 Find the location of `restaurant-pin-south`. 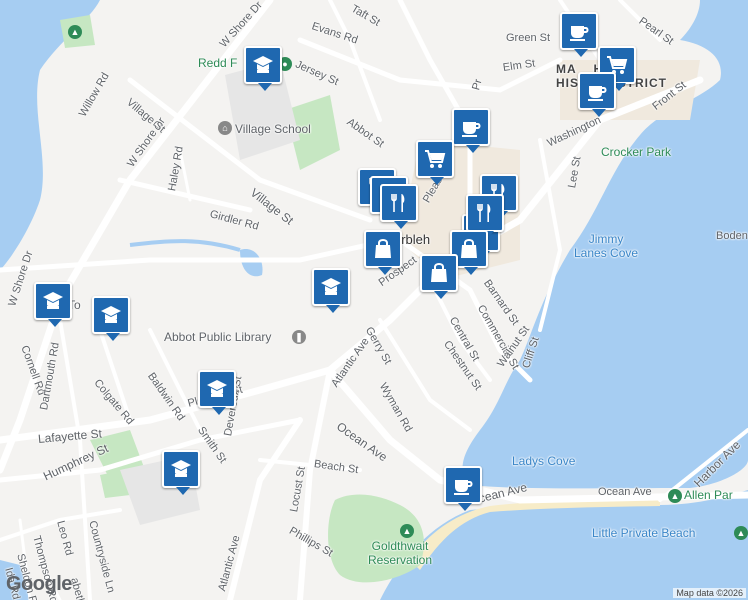

restaurant-pin-south is located at coordinates (485, 216).